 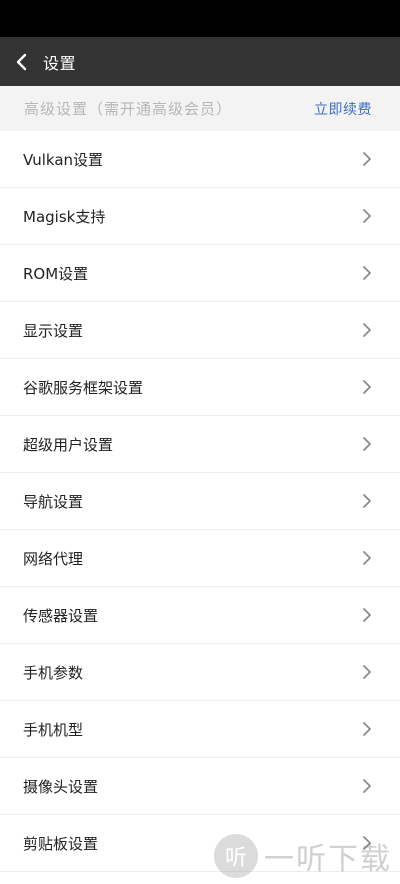 What do you see at coordinates (56, 273) in the screenshot?
I see `menu-item-label: ROM设置` at bounding box center [56, 273].